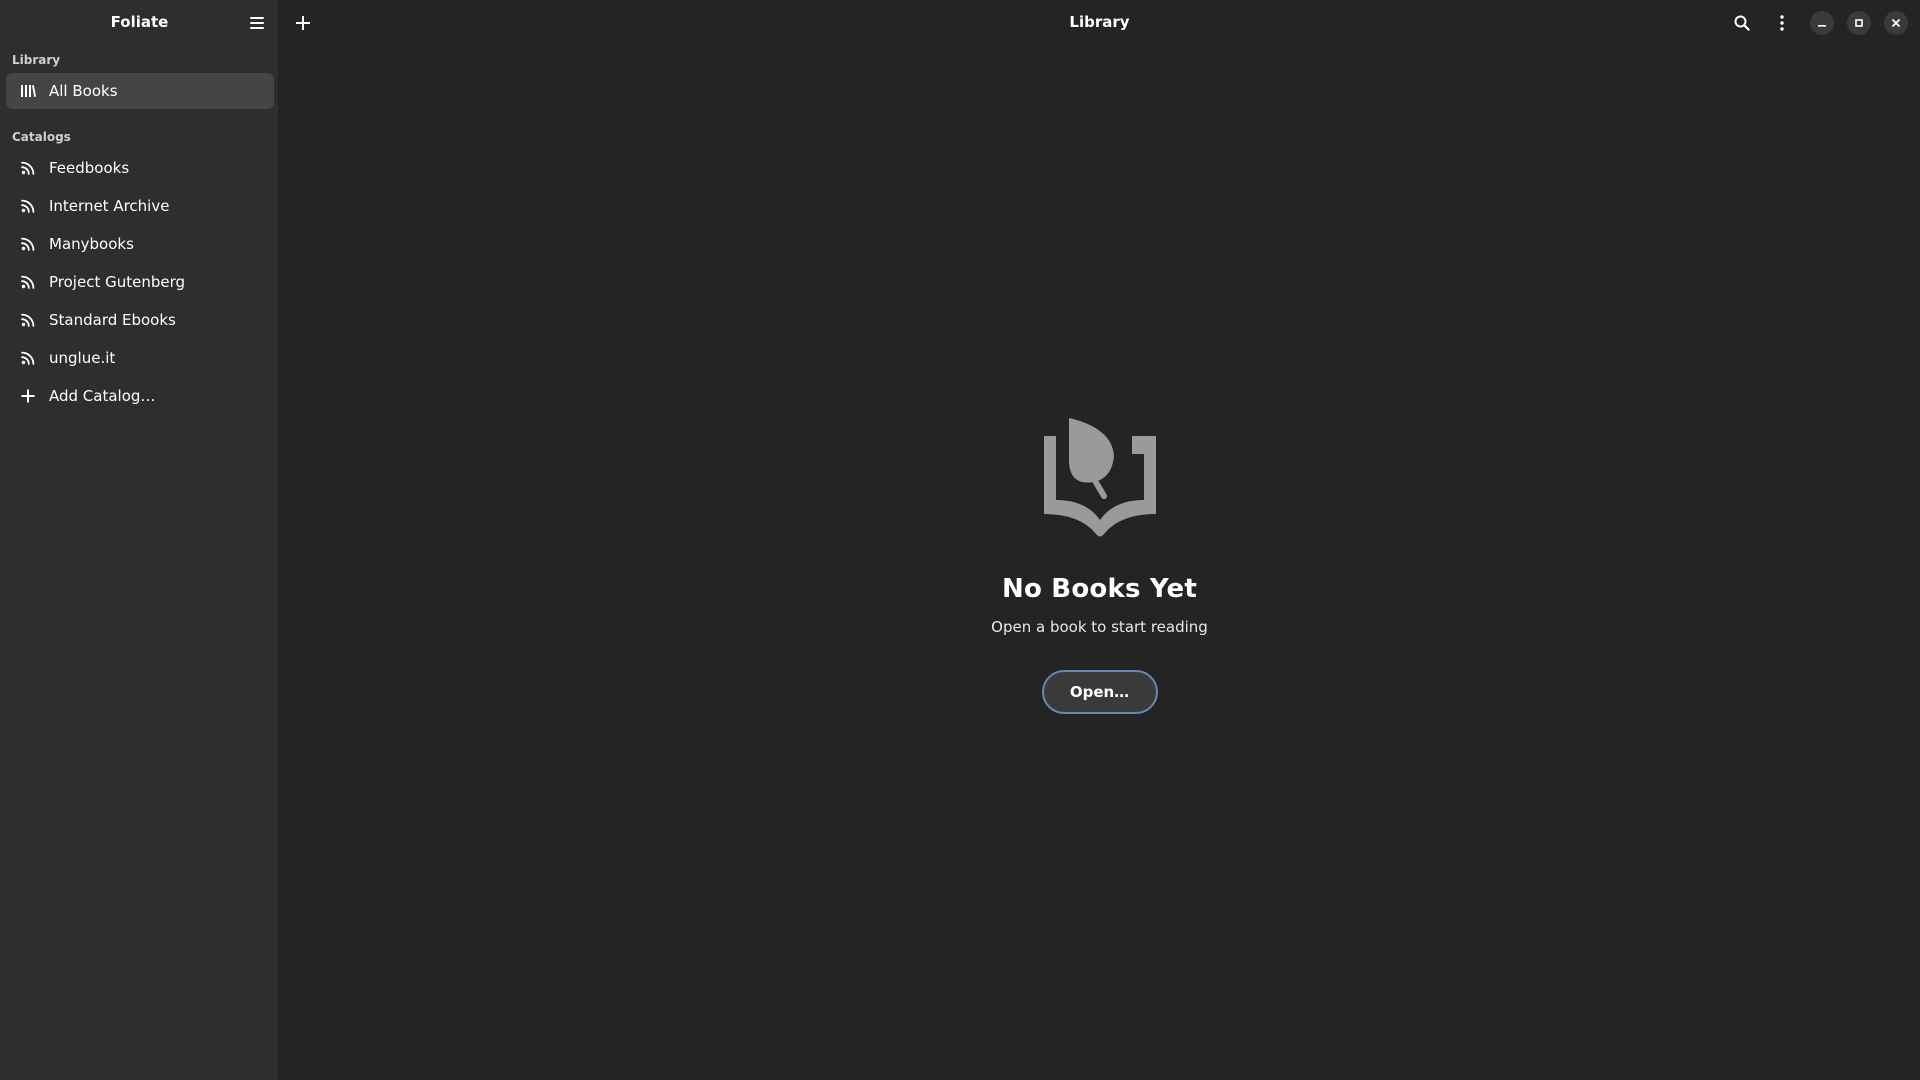 This screenshot has width=1920, height=1080. What do you see at coordinates (83, 91) in the screenshot?
I see `sidebar-item-label: All Books` at bounding box center [83, 91].